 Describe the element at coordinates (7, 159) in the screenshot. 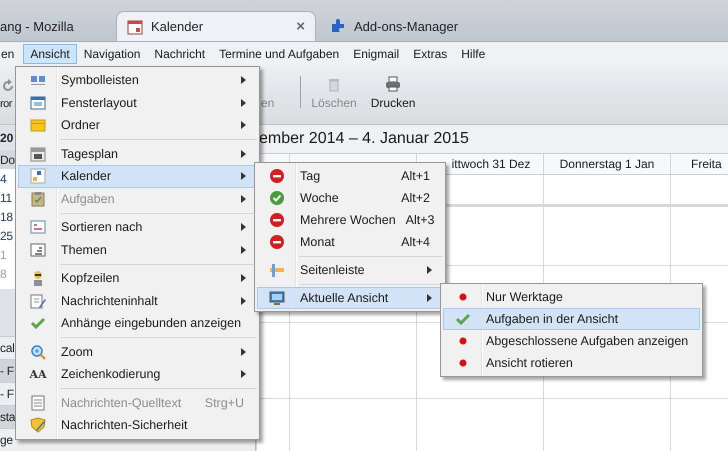

I see `weekday-label: Do` at that location.